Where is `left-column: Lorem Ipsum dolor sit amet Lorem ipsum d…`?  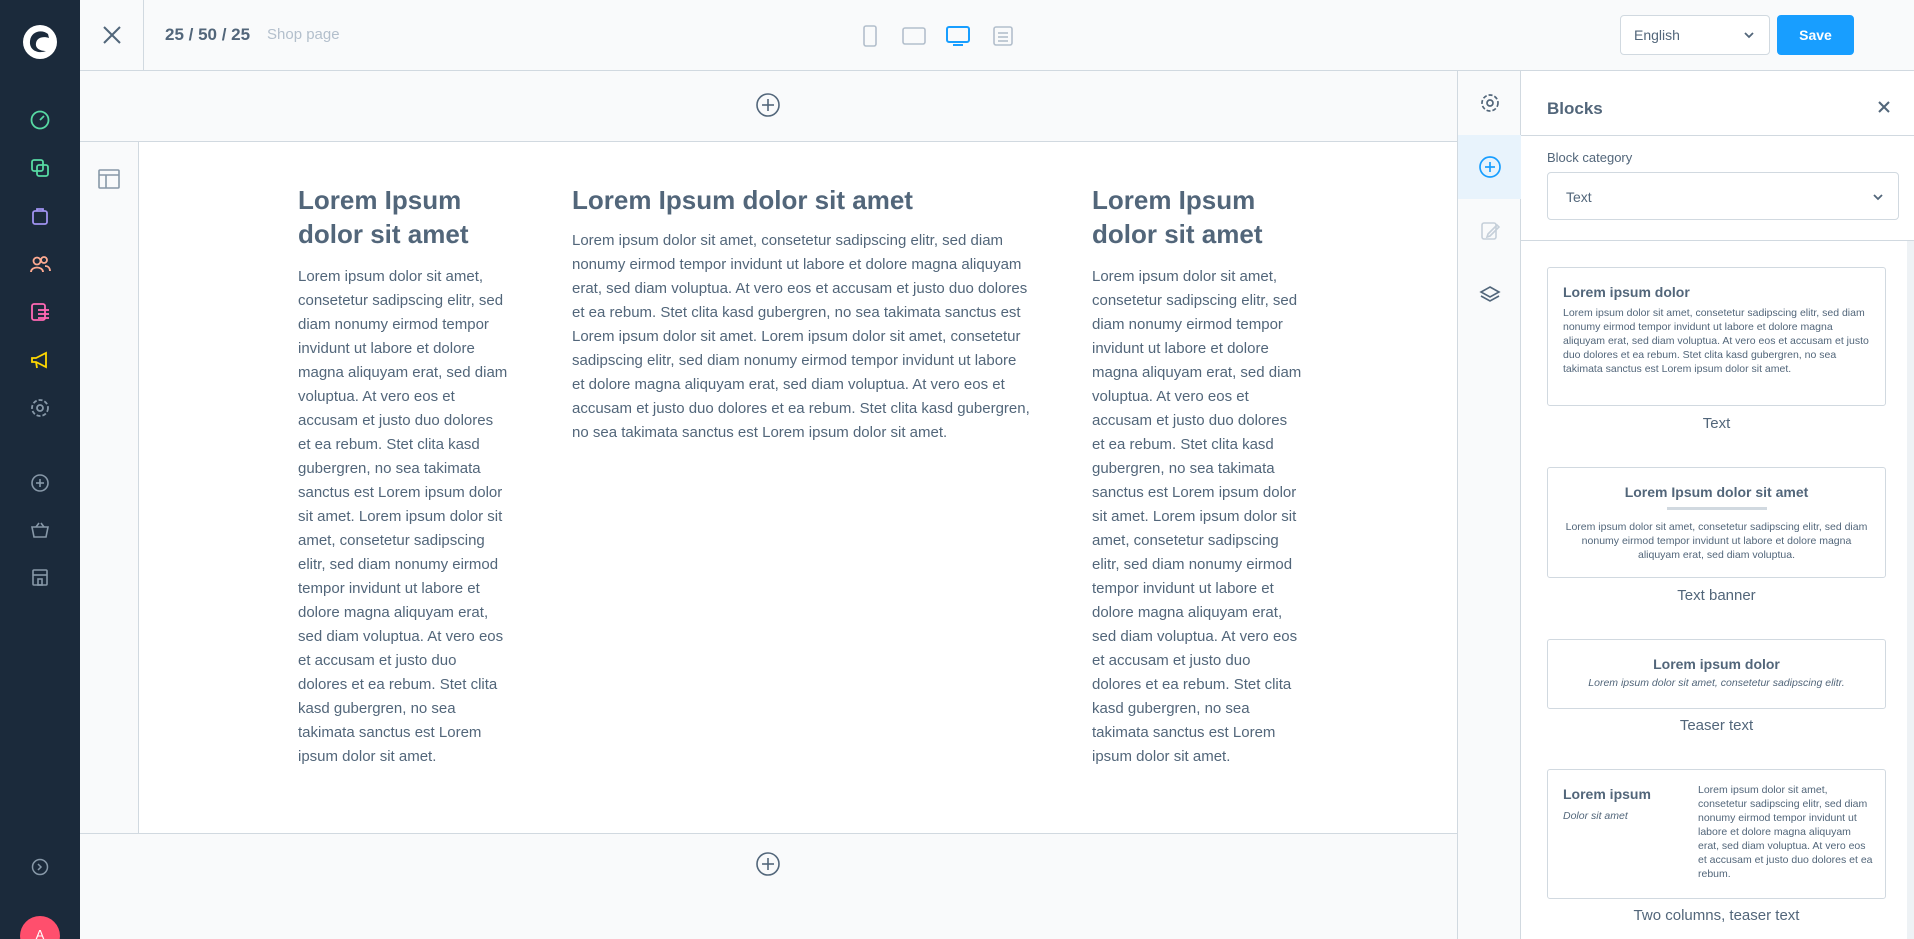 left-column: Lorem Ipsum dolor sit amet Lorem ipsum d… is located at coordinates (403, 476).